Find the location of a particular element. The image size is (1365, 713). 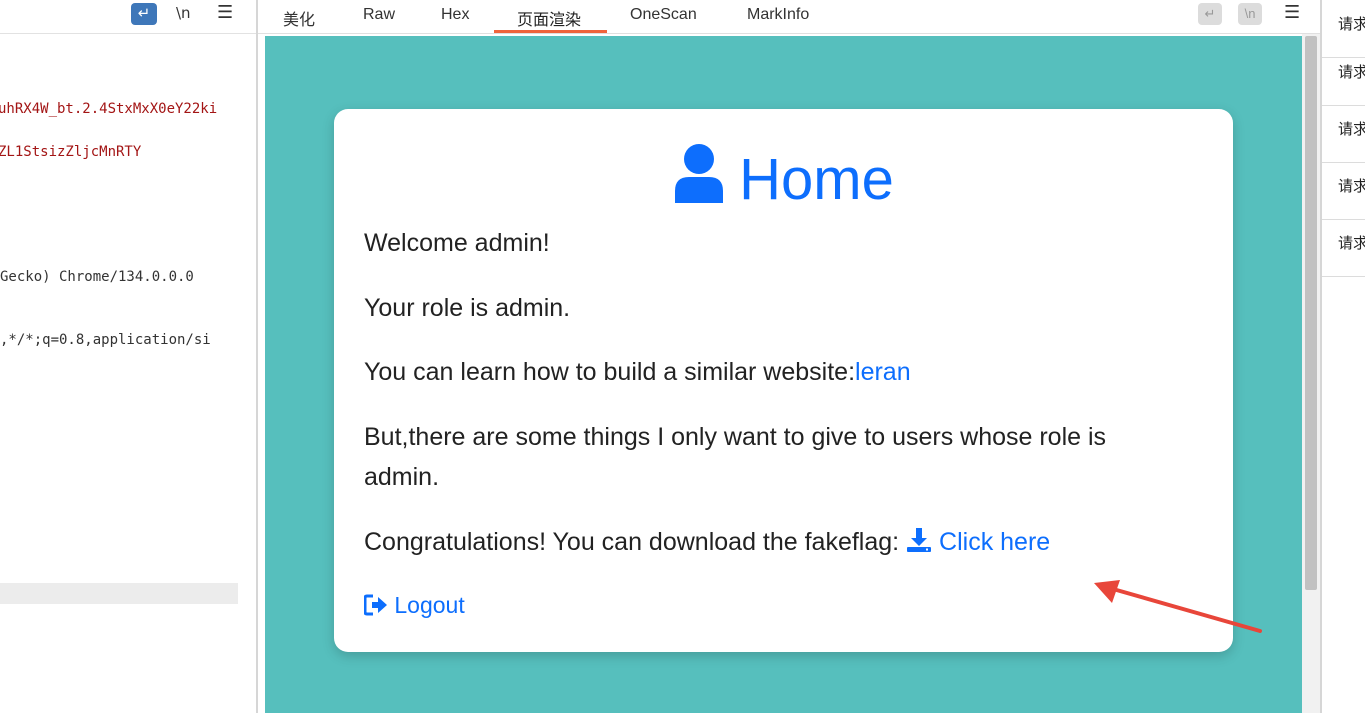

tab-markinfo: MarkInfo is located at coordinates (778, 15).